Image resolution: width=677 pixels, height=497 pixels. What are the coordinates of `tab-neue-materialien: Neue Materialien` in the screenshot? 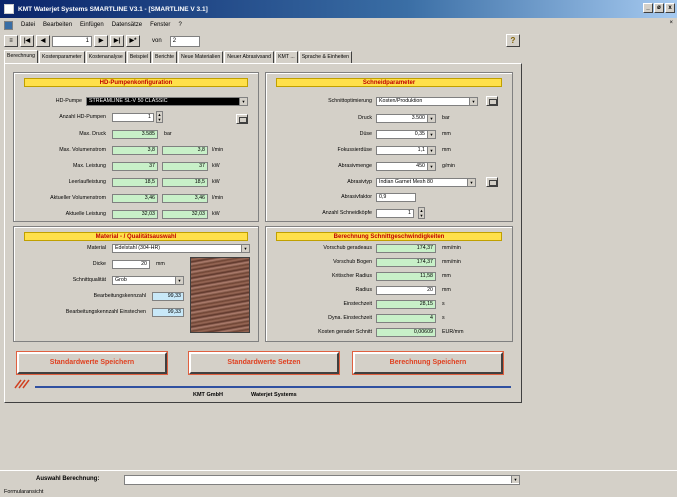 It's located at (201, 57).